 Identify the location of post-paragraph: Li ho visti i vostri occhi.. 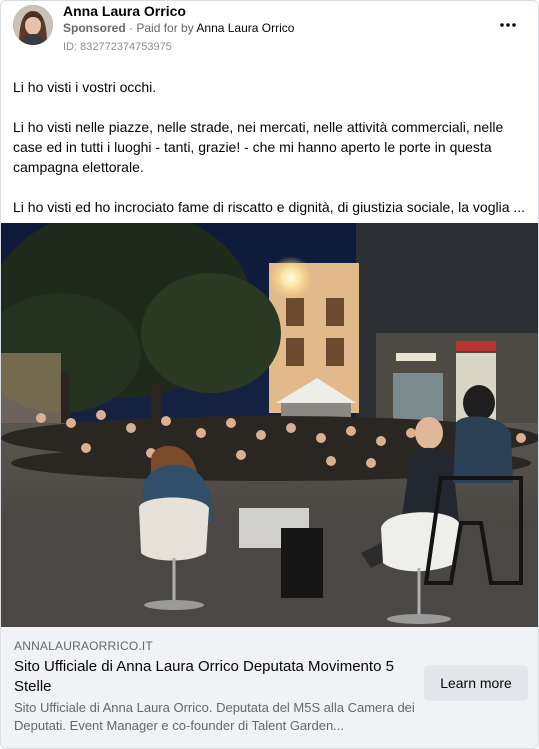
(85, 87).